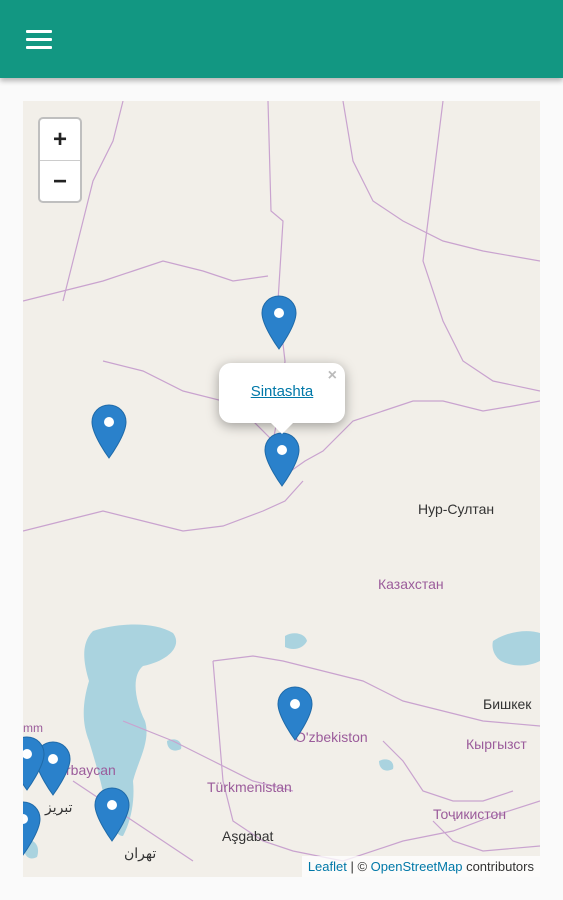 This screenshot has width=563, height=900. I want to click on label-asgabat: Aşgabat, so click(248, 836).